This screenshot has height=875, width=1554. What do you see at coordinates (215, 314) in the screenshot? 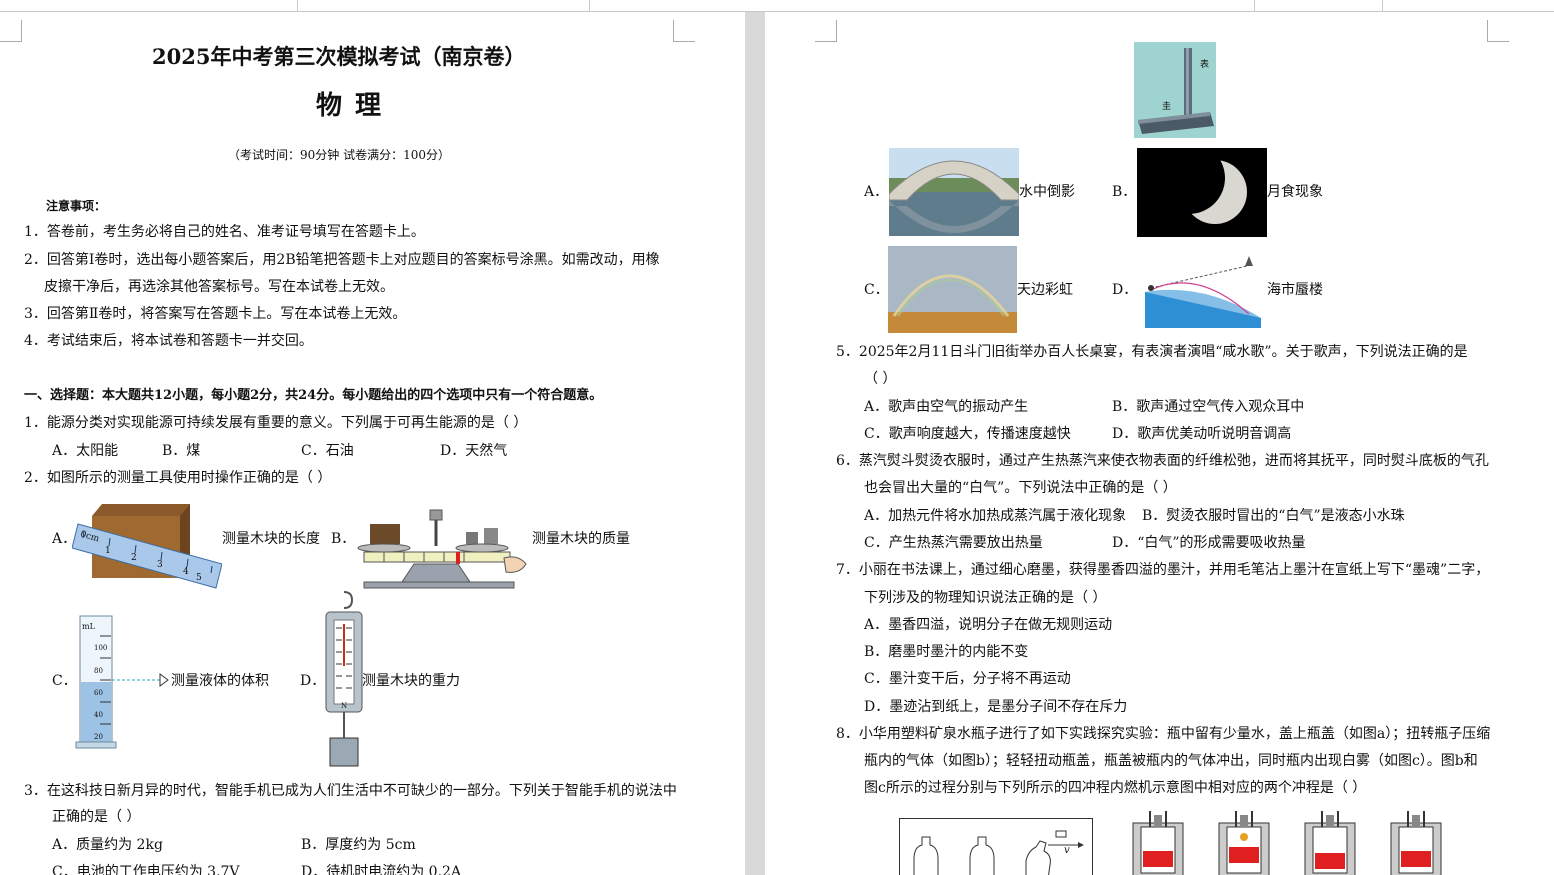
I see `notice-item: 3．回答第Ⅱ卷时，将答案写在答题卡上。写在本试卷上无效。` at bounding box center [215, 314].